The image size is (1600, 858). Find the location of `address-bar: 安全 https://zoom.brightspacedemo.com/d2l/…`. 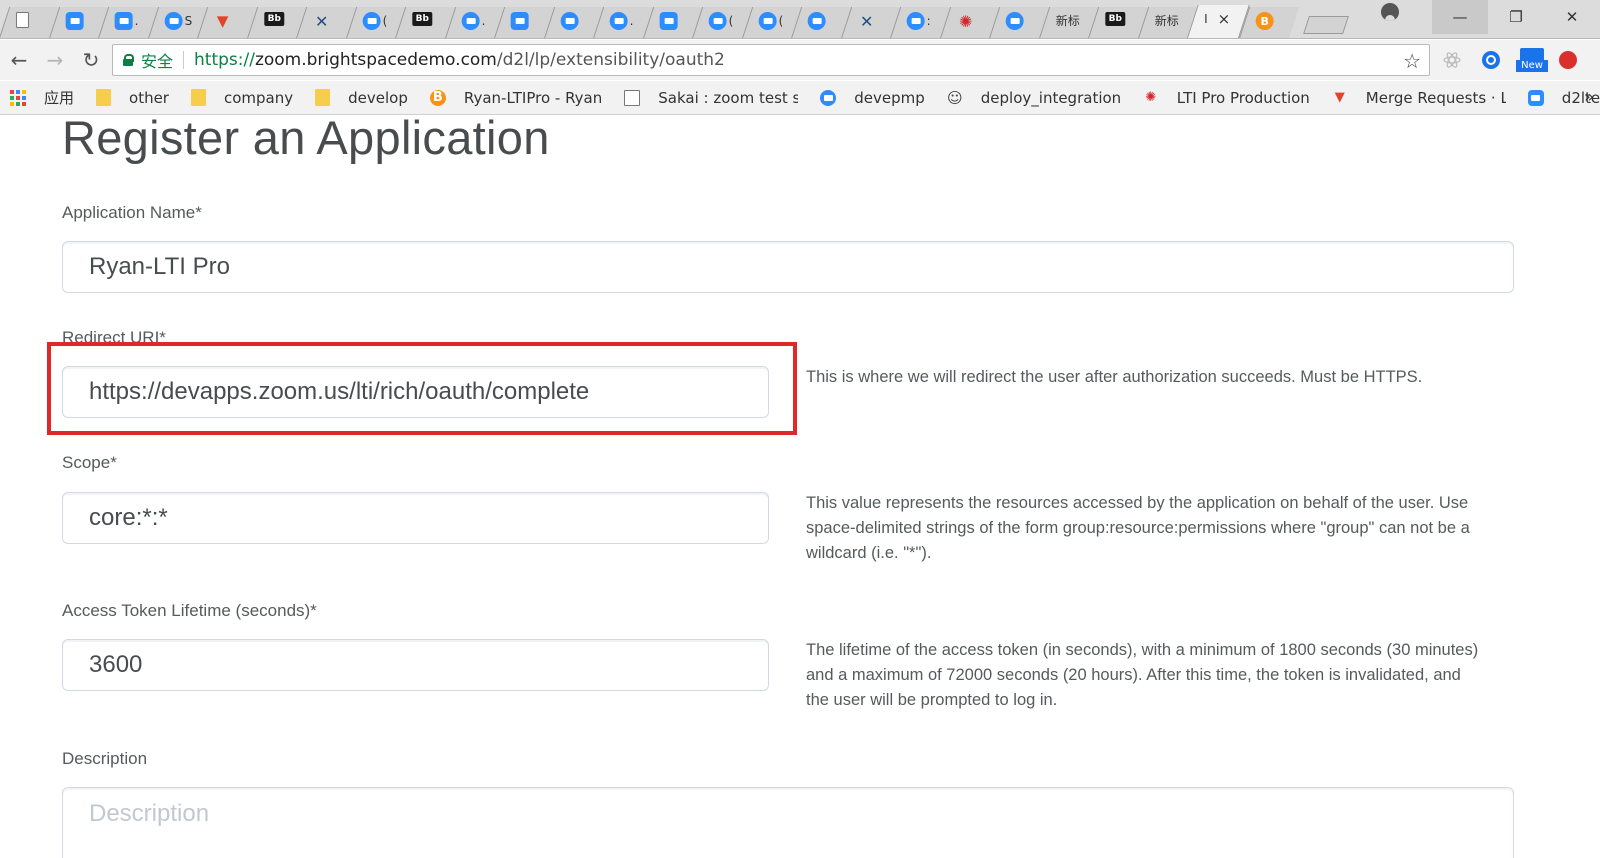

address-bar: 安全 https://zoom.brightspacedemo.com/d2l/… is located at coordinates (771, 60).